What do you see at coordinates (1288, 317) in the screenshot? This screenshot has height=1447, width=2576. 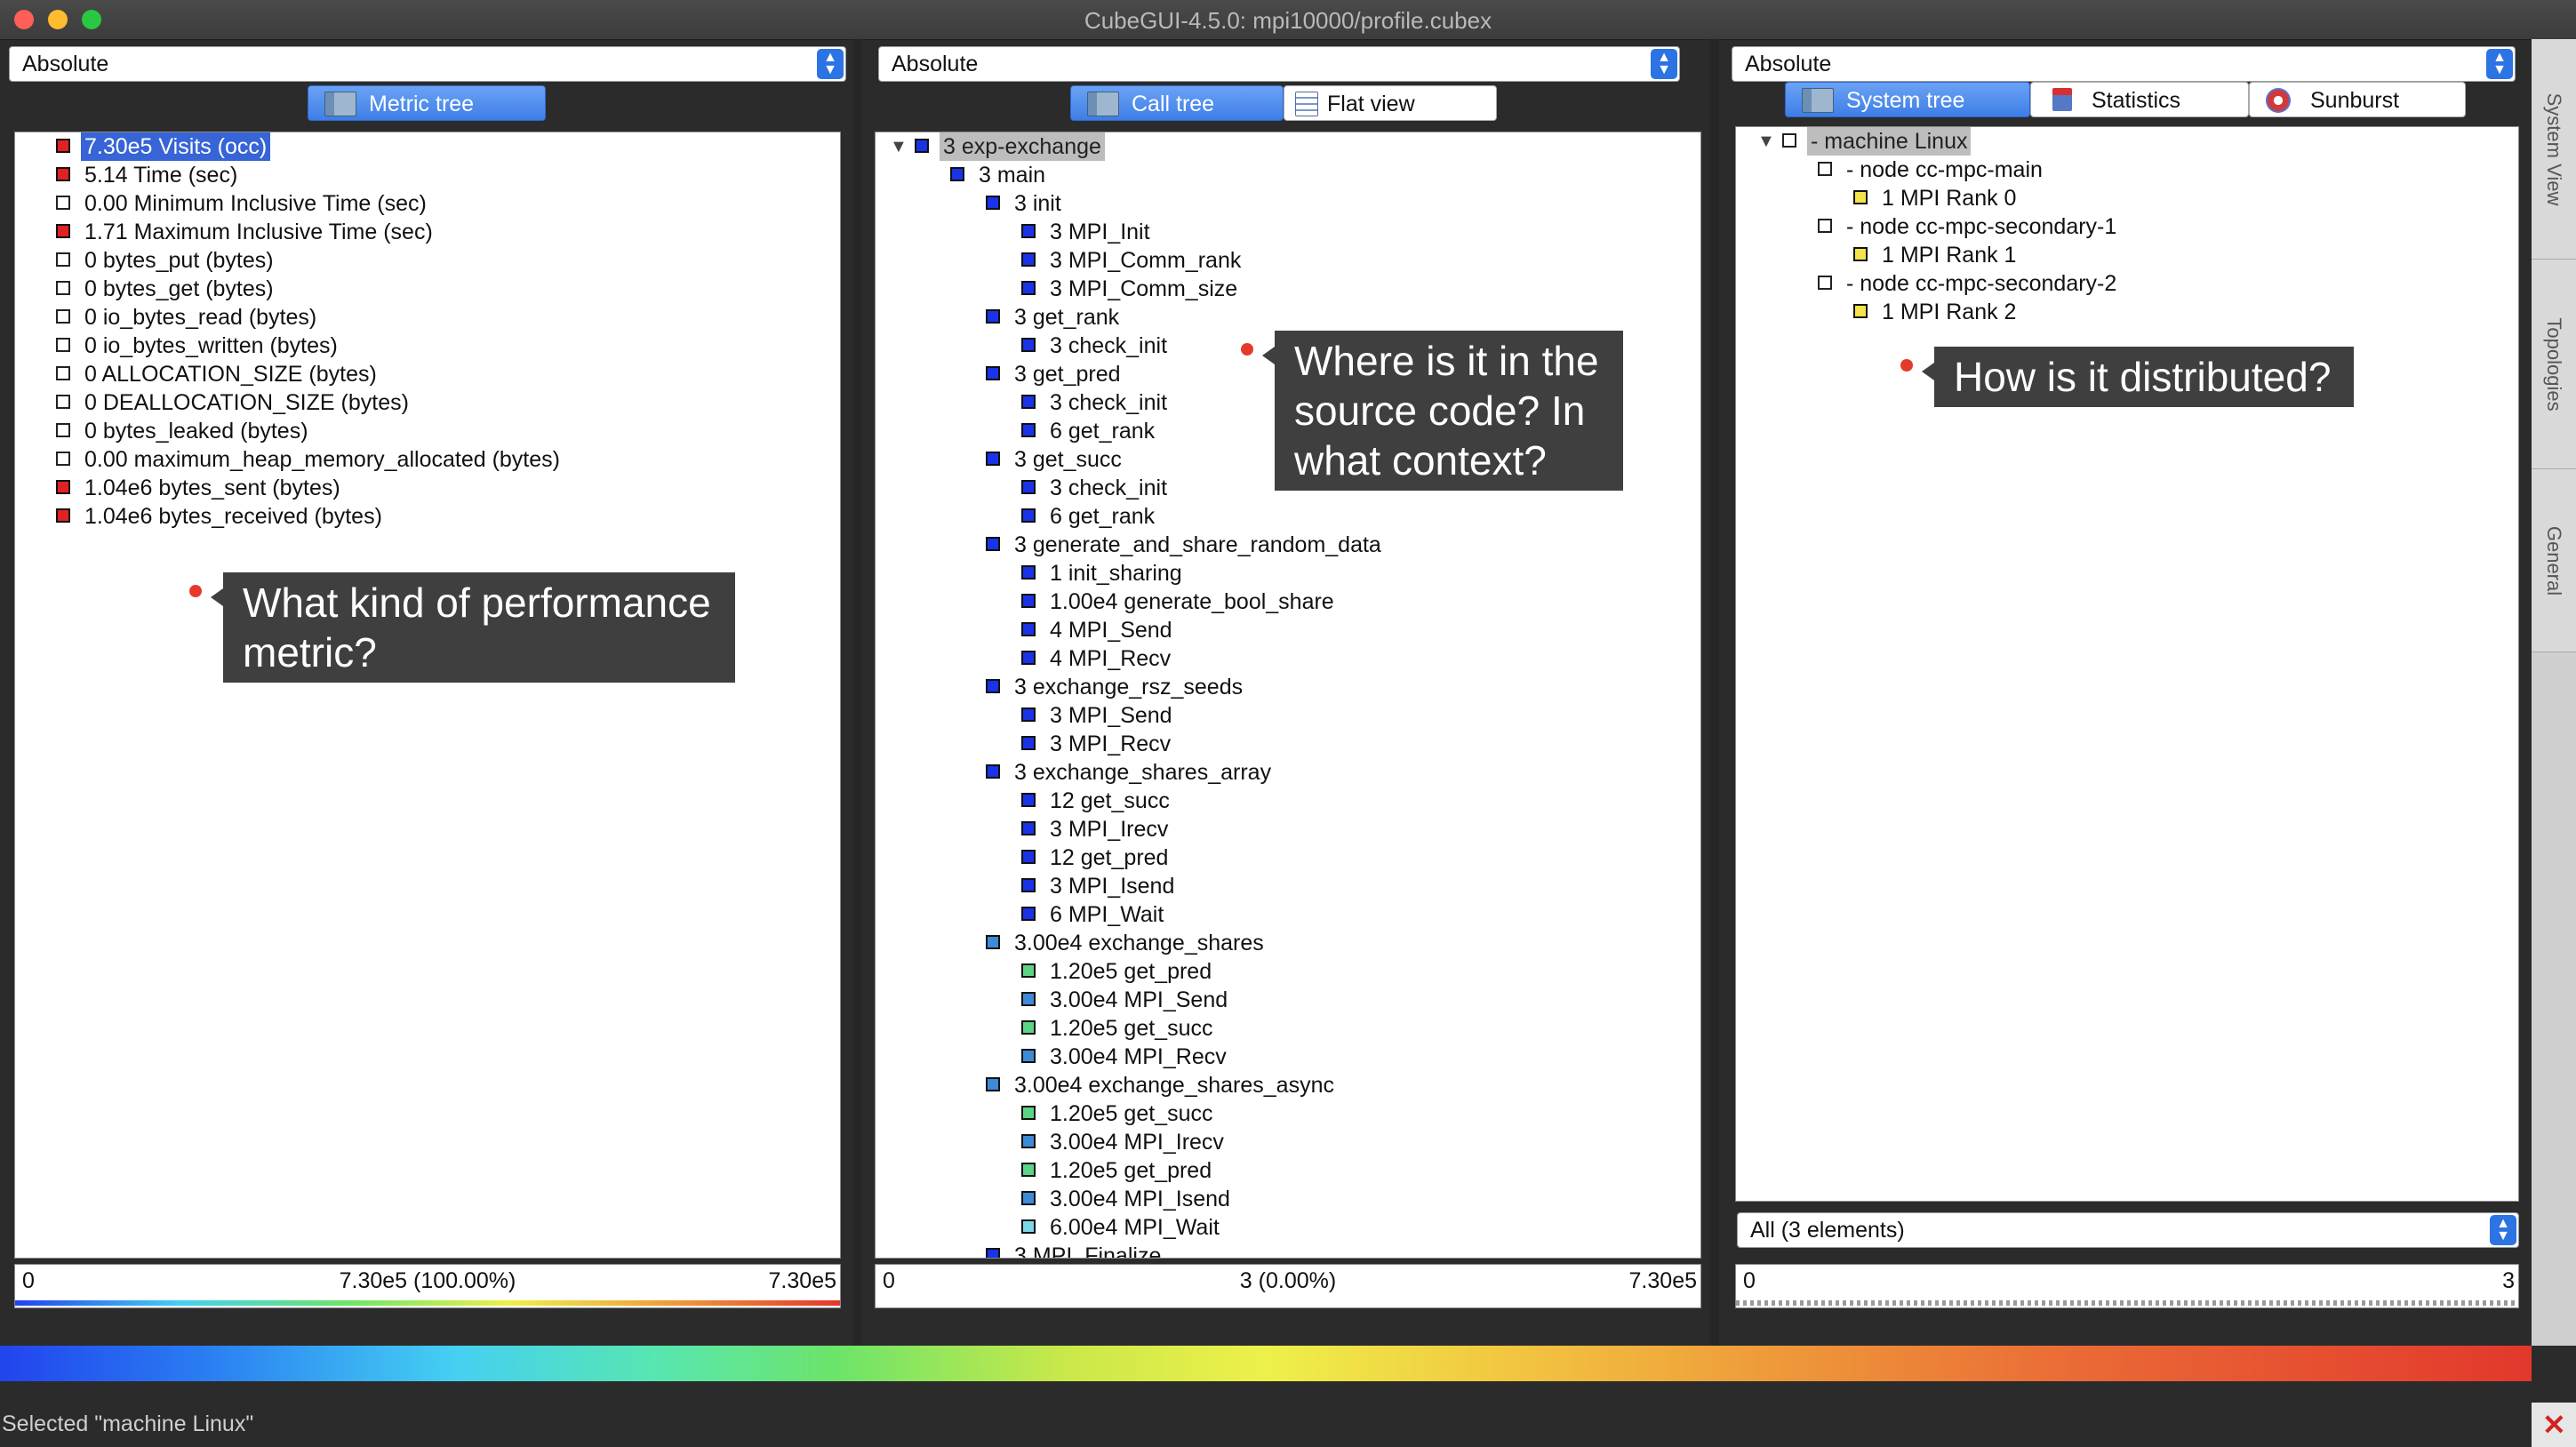 I see `tree-row: 3 get_rank` at bounding box center [1288, 317].